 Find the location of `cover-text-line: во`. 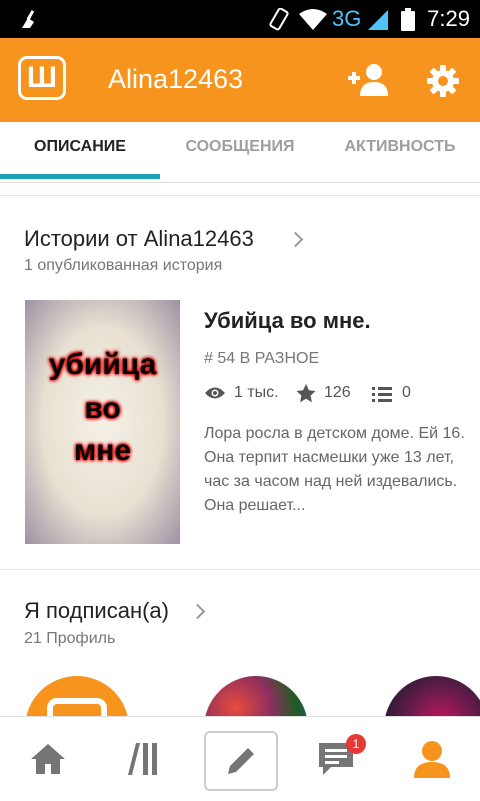

cover-text-line: во is located at coordinates (102, 408).